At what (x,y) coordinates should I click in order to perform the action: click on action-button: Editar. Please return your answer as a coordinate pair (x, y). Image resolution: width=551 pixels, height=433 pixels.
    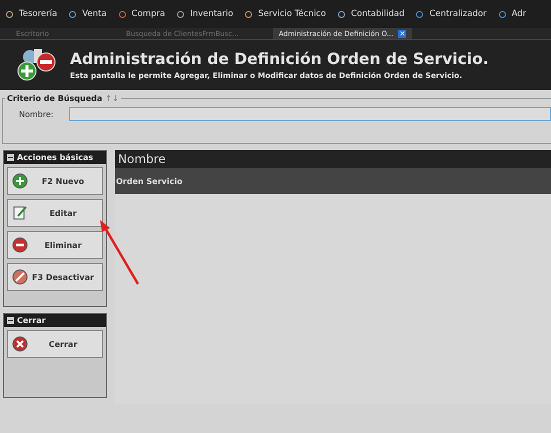
    Looking at the image, I should click on (55, 213).